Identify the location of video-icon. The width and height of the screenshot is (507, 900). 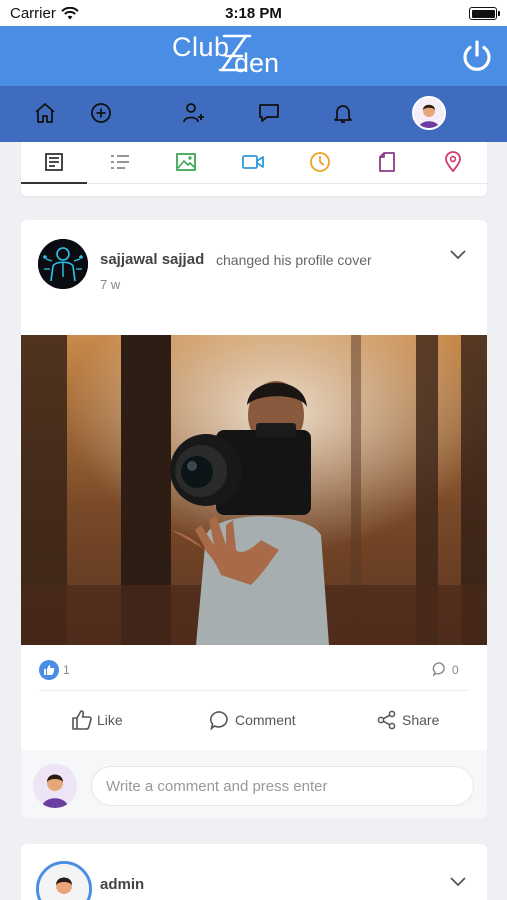
(253, 162).